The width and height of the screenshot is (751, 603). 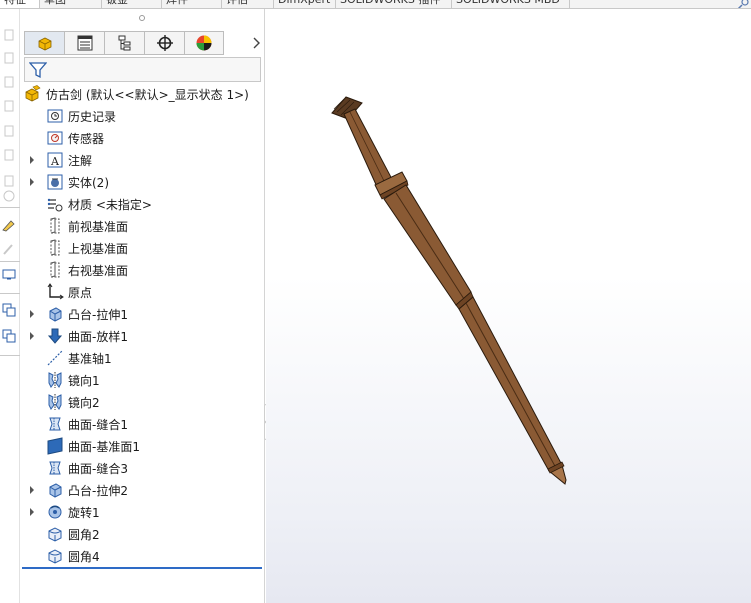 I want to click on tree-item: 凸台-拉伸2, so click(x=87, y=490).